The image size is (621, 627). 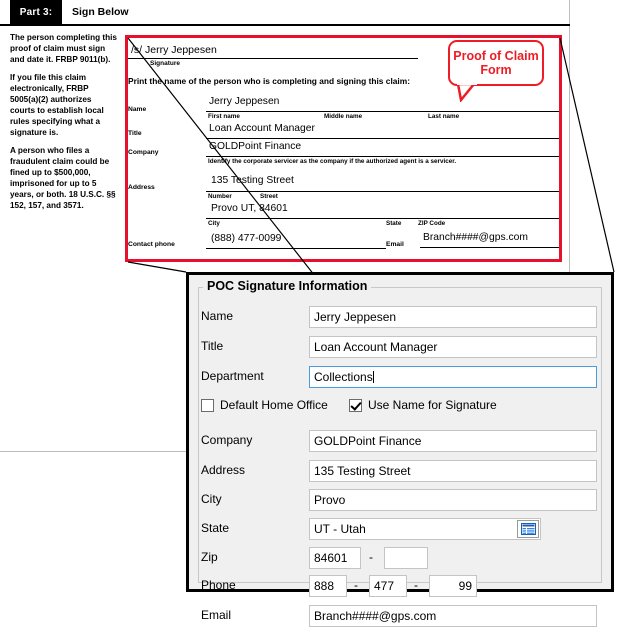 I want to click on rule-address, so click(x=383, y=191).